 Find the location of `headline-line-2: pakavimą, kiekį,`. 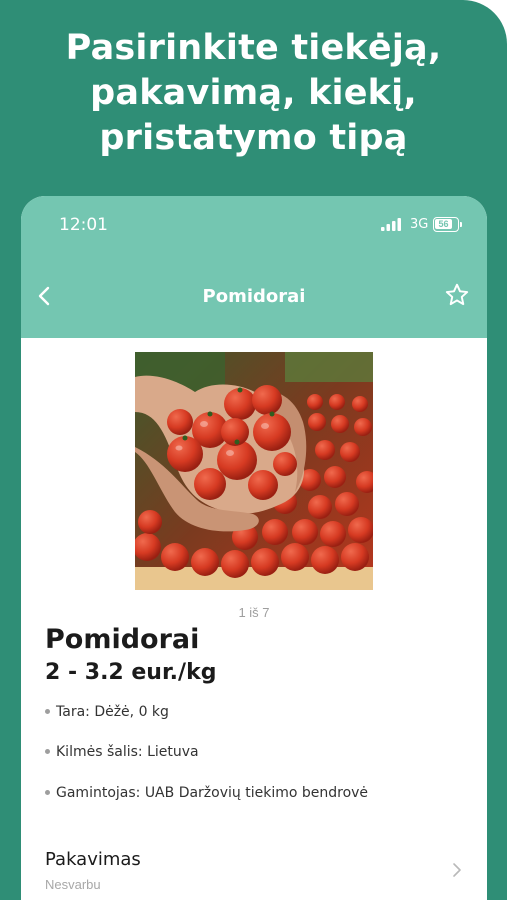

headline-line-2: pakavimą, kiekį, is located at coordinates (253, 93).